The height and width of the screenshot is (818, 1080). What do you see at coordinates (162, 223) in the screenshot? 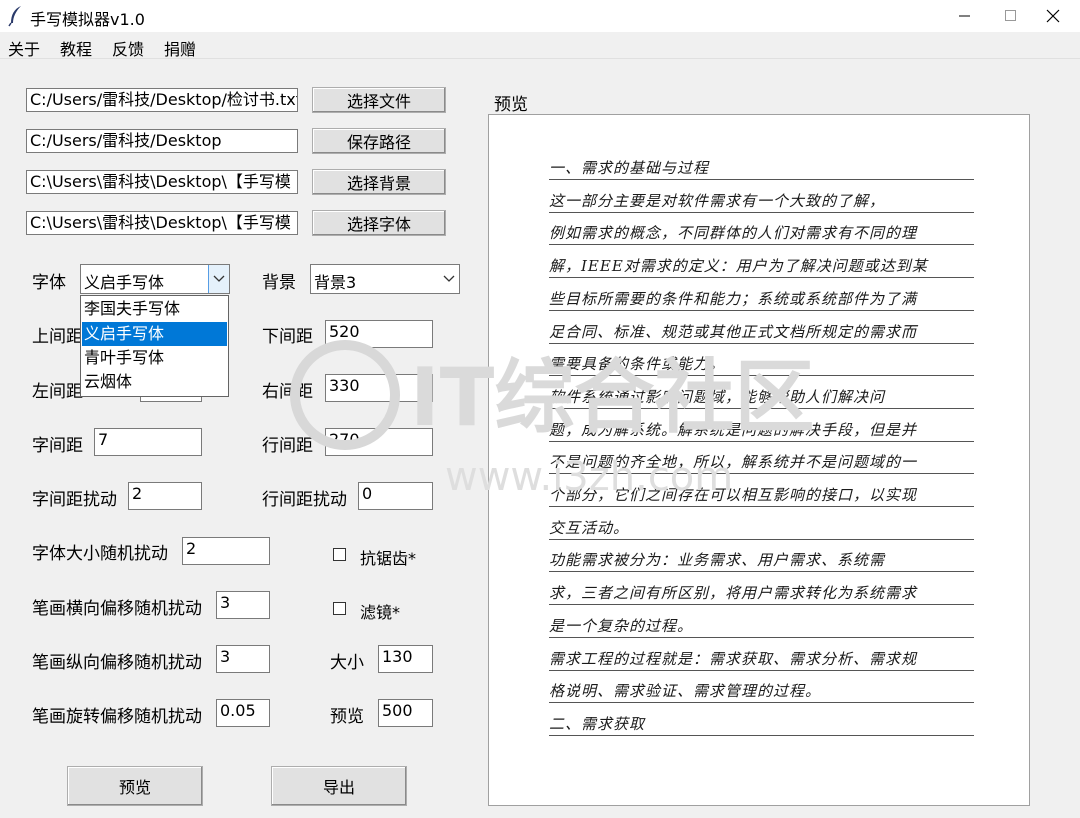
I see `font-path-input: C:\Users\雷科技\Desktop\【手写模` at bounding box center [162, 223].